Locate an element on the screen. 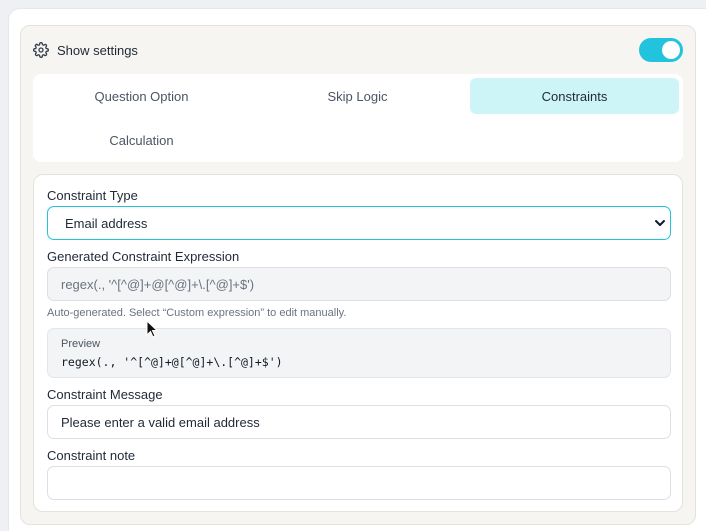  toggle-knob is located at coordinates (671, 50).